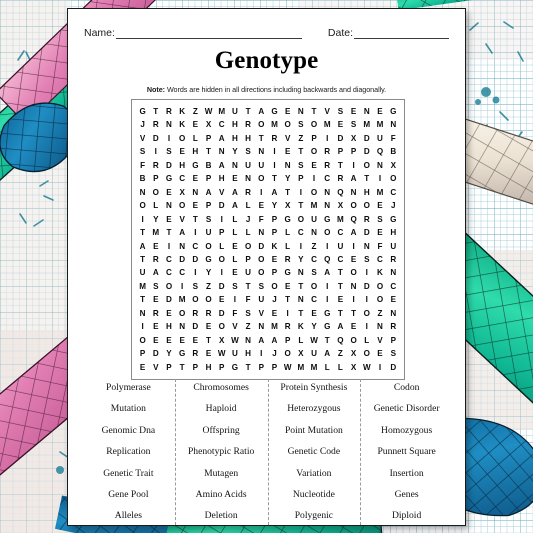  Describe the element at coordinates (406, 451) in the screenshot. I see `word-list-item: Punnett Square` at that location.